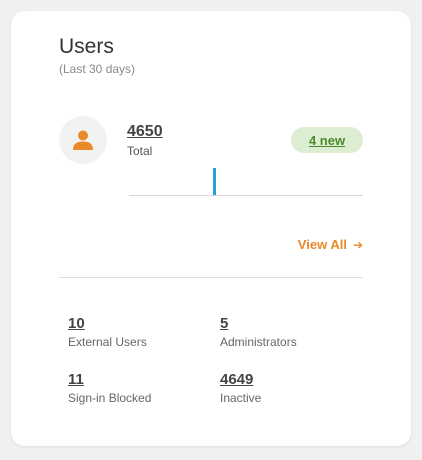 This screenshot has height=460, width=422. What do you see at coordinates (138, 332) in the screenshot?
I see `stat-external-users: 10 External Users` at bounding box center [138, 332].